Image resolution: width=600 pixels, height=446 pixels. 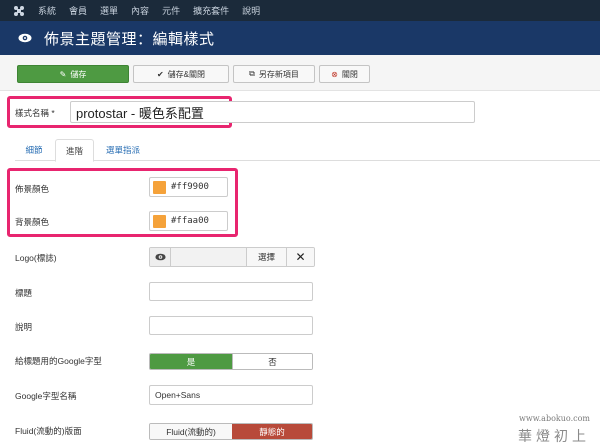 I want to click on page-header: 佈景主題管理：編輯樣式, so click(x=300, y=38).